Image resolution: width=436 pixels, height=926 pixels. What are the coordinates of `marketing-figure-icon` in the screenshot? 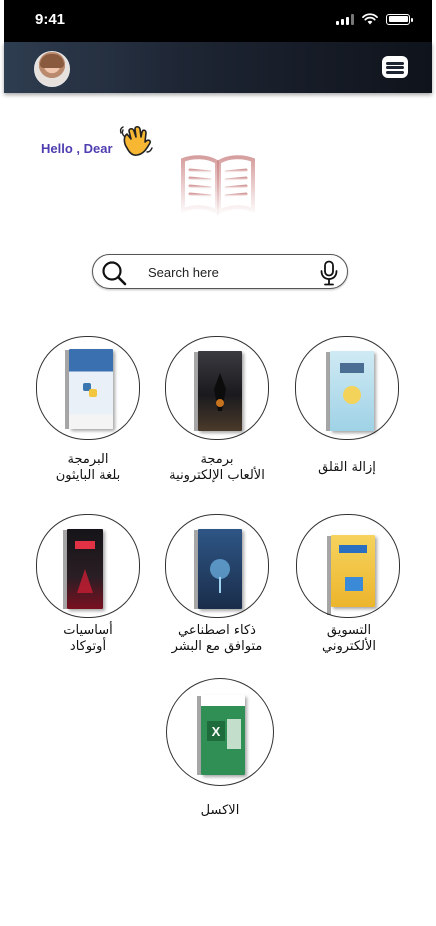 It's located at (353, 568).